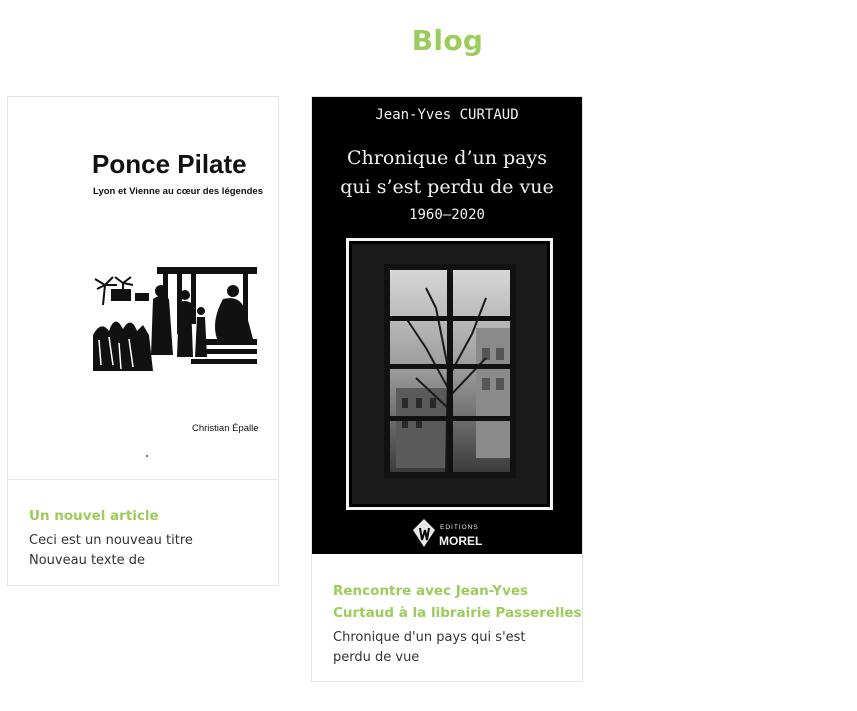  What do you see at coordinates (111, 540) in the screenshot?
I see `post-excerpt-line: Ceci est un nouveau titre` at bounding box center [111, 540].